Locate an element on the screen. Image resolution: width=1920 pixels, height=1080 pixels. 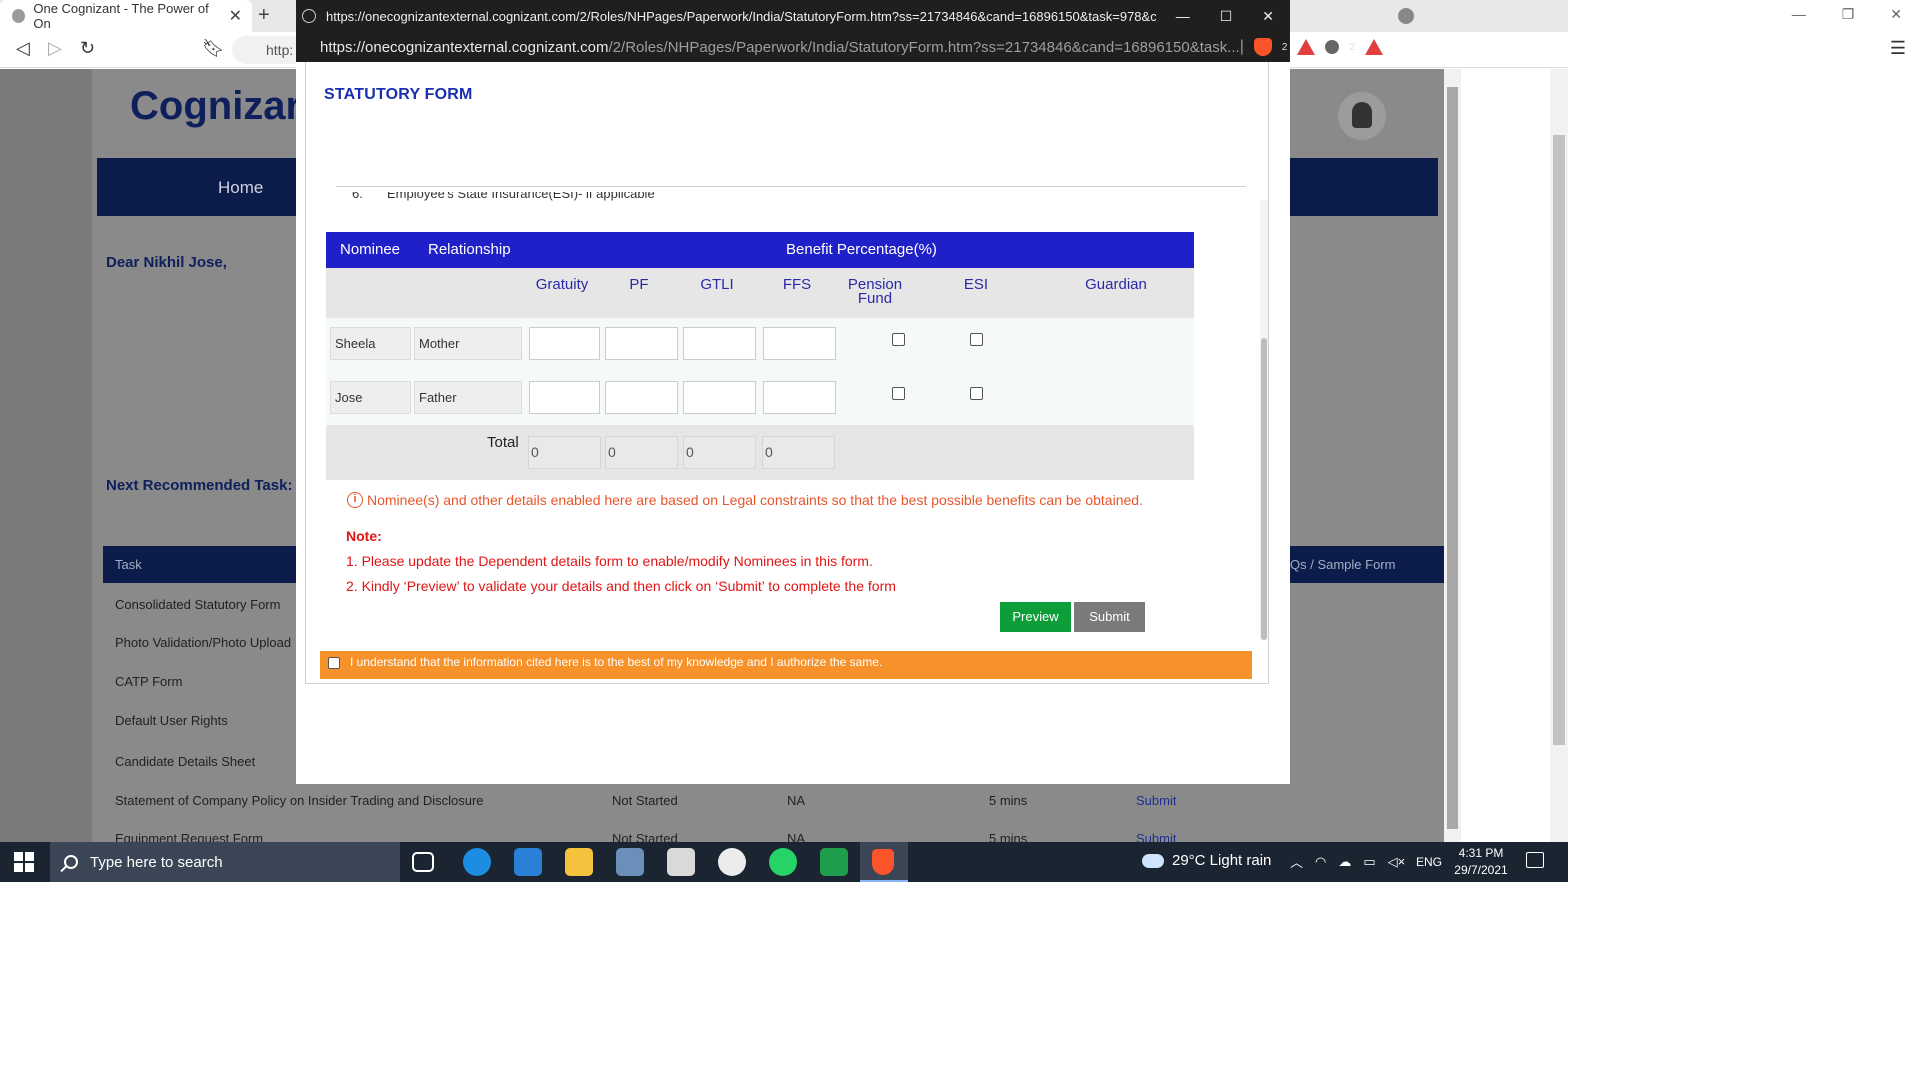
edge-browser-icon is located at coordinates (477, 862).